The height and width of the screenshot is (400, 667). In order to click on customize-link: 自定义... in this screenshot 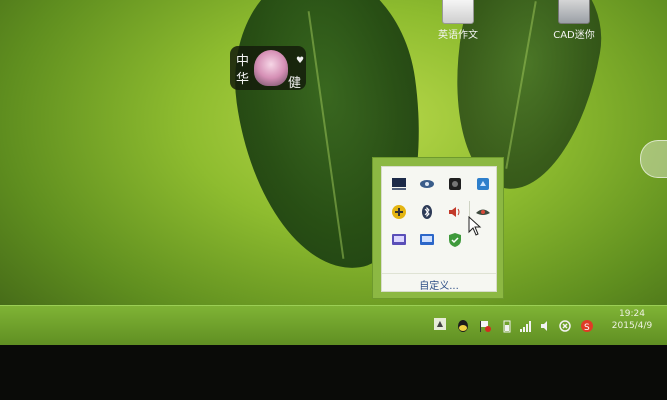, I will do `click(439, 282)`.